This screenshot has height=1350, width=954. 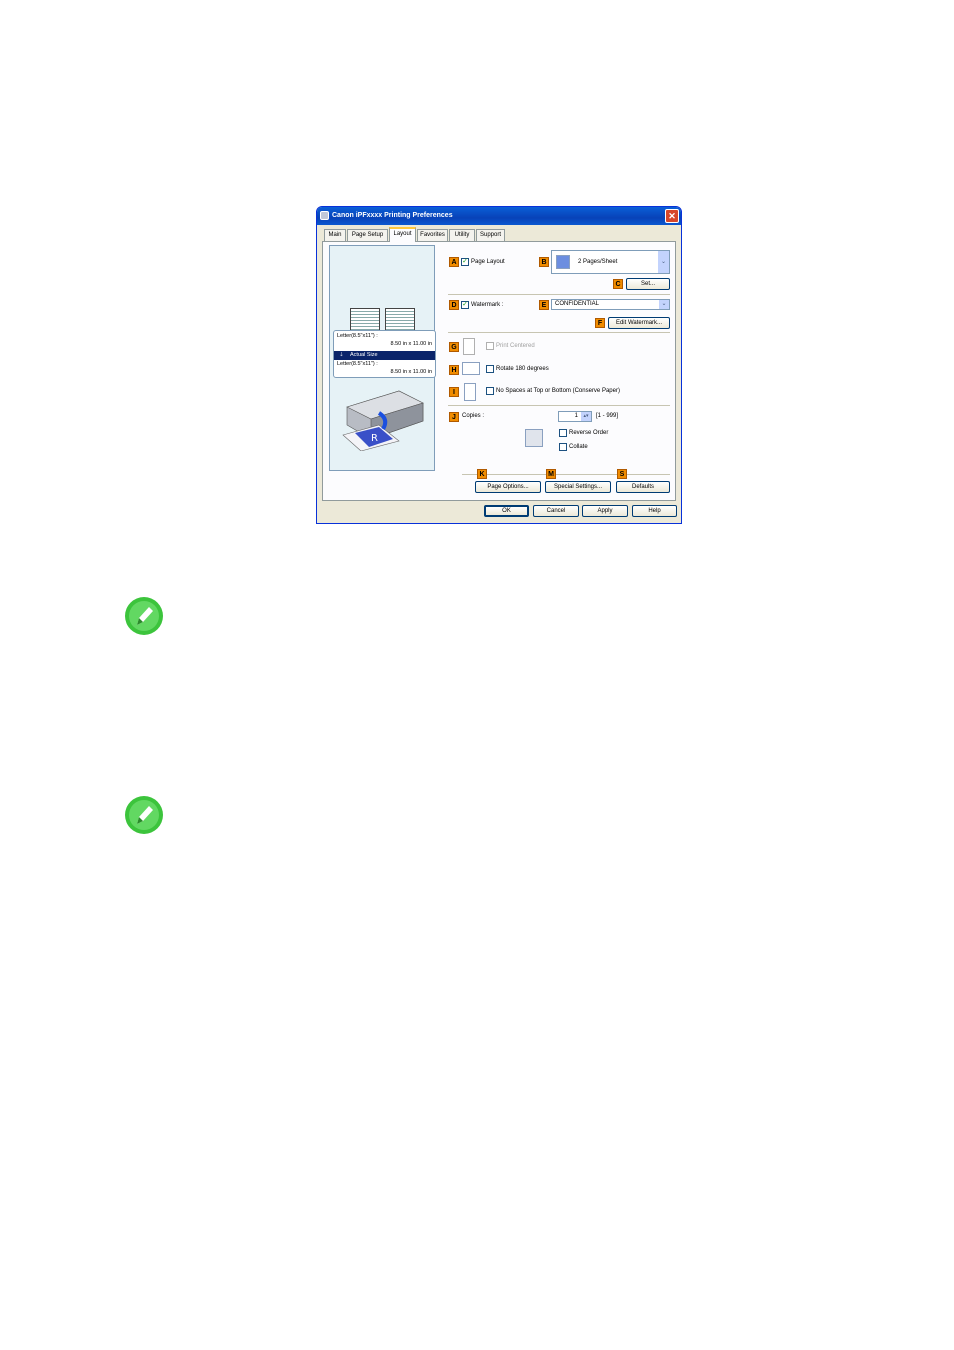 What do you see at coordinates (454, 392) in the screenshot?
I see `badge-i: I` at bounding box center [454, 392].